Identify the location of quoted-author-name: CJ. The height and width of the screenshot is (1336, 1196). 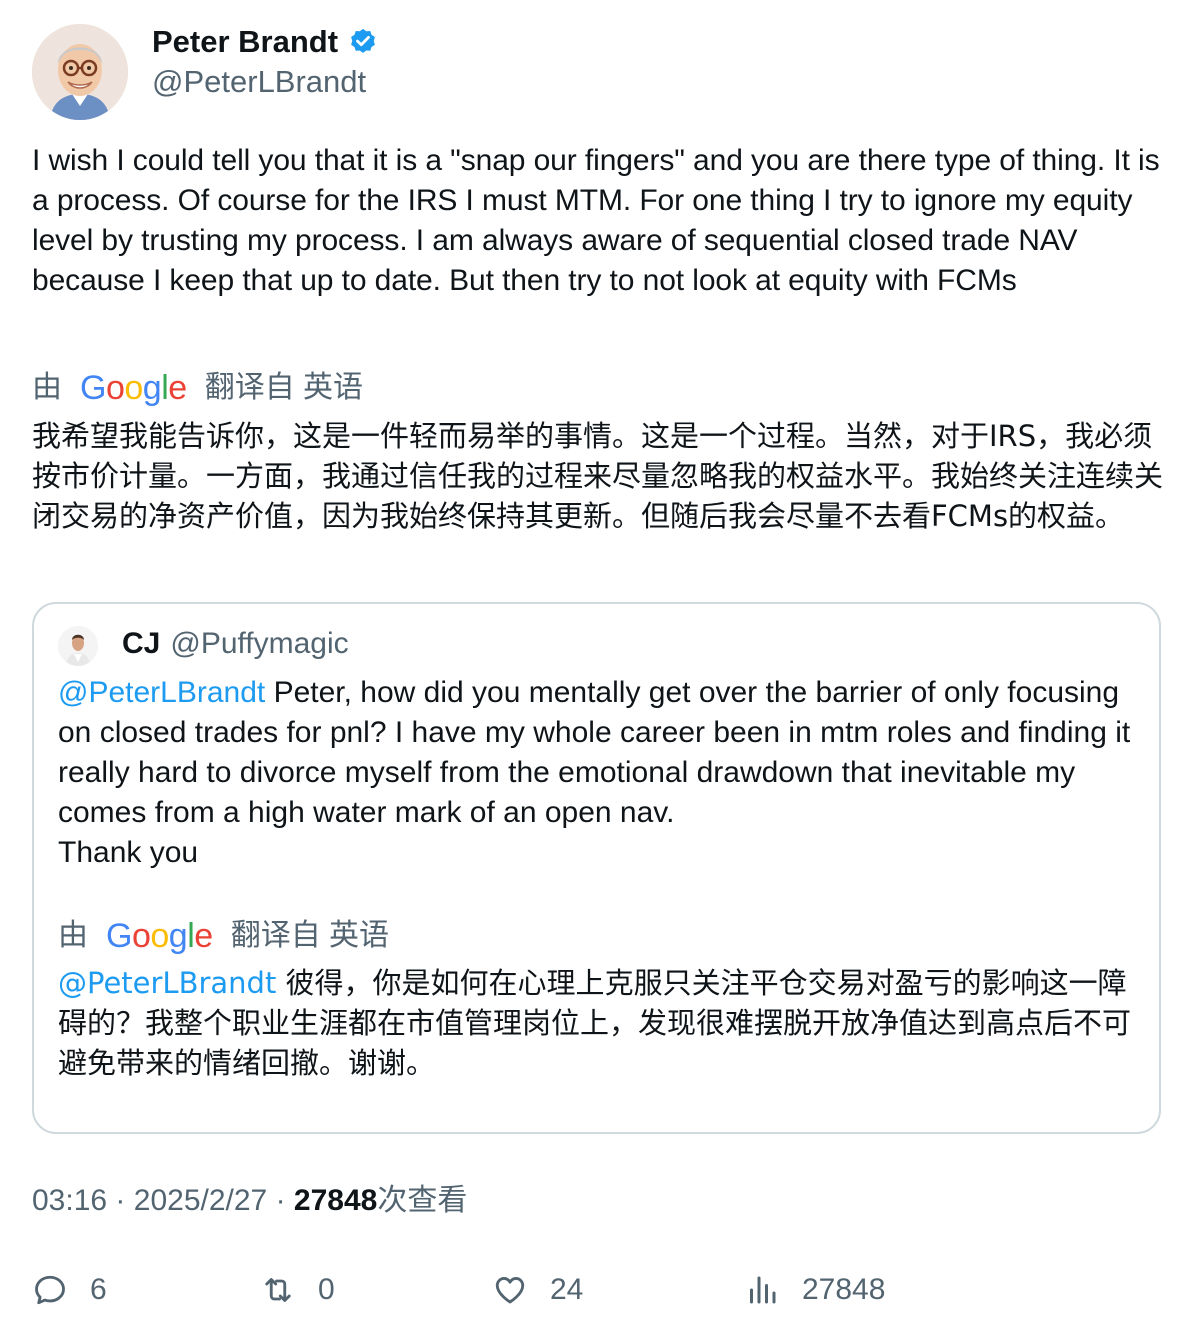
(141, 643).